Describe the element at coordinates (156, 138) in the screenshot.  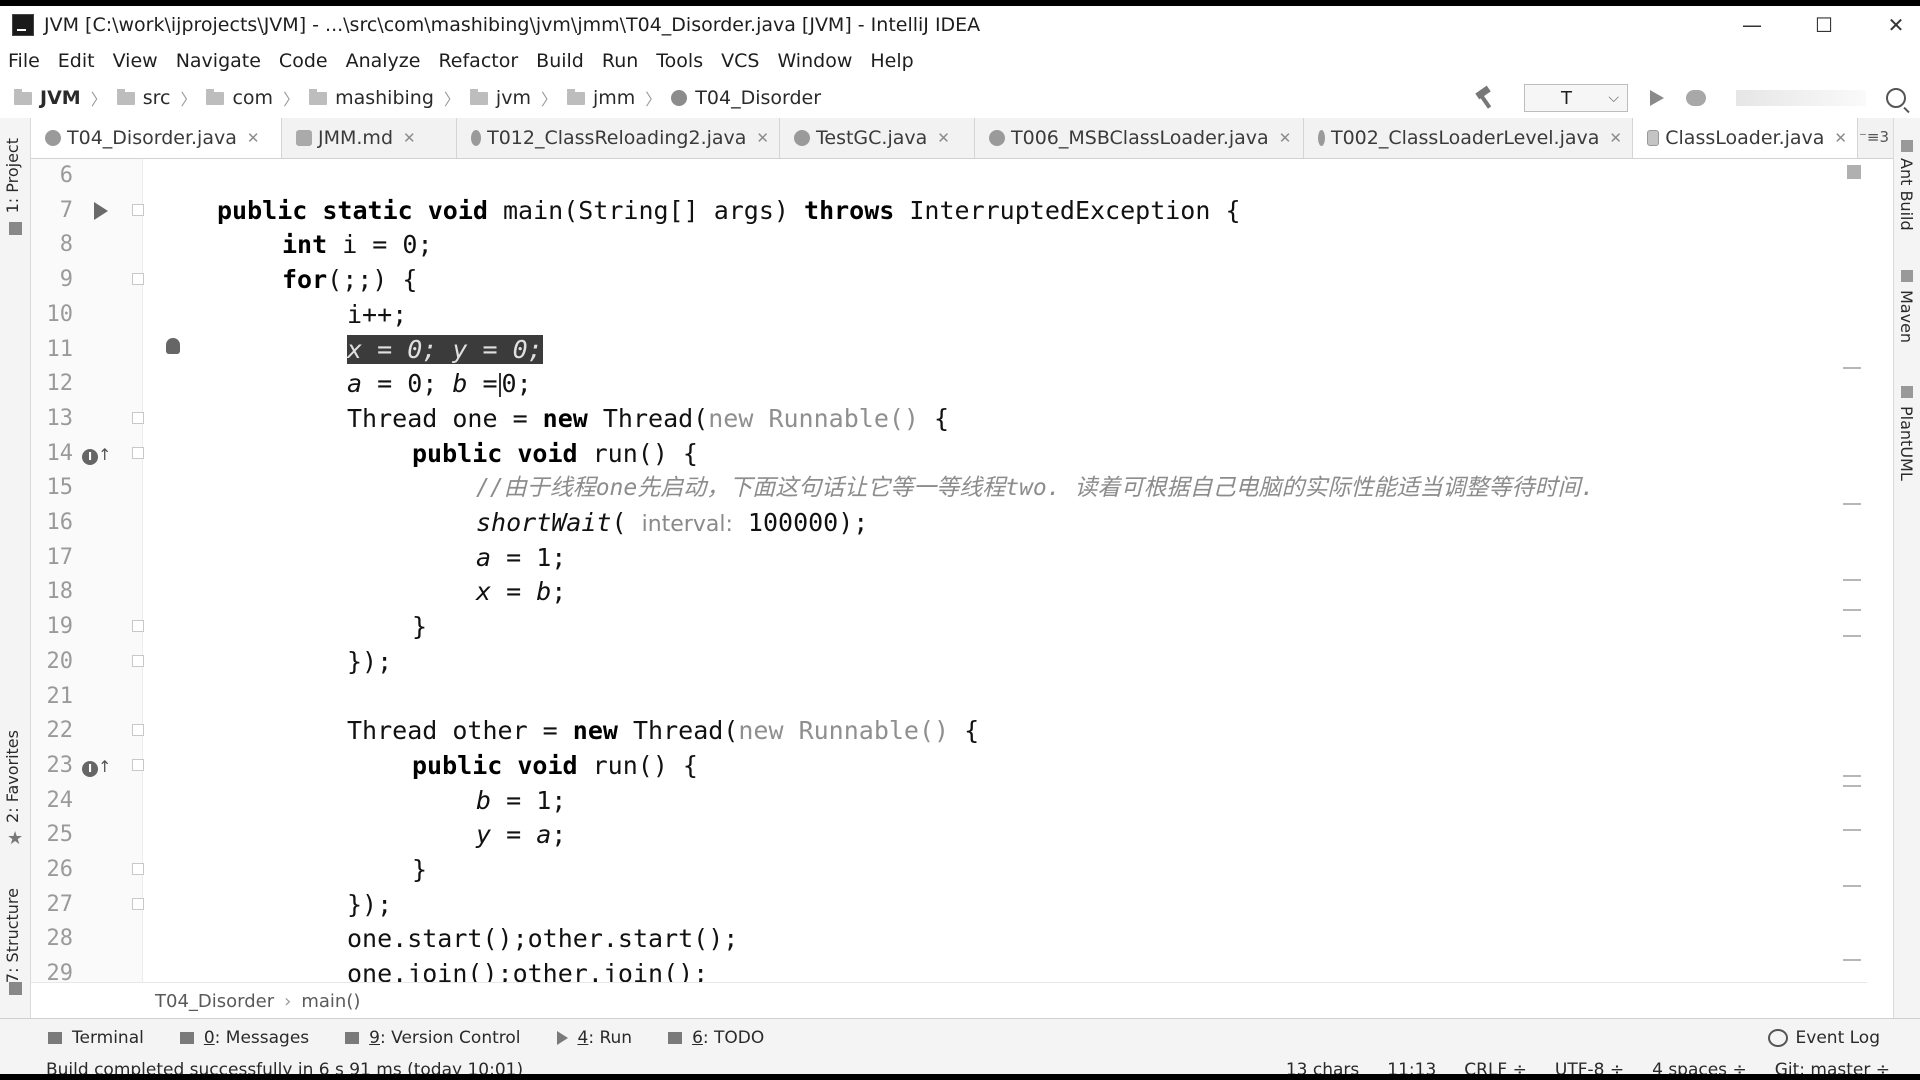
I see `tab-t04-disorder: T04_Disorder.java ✕` at that location.